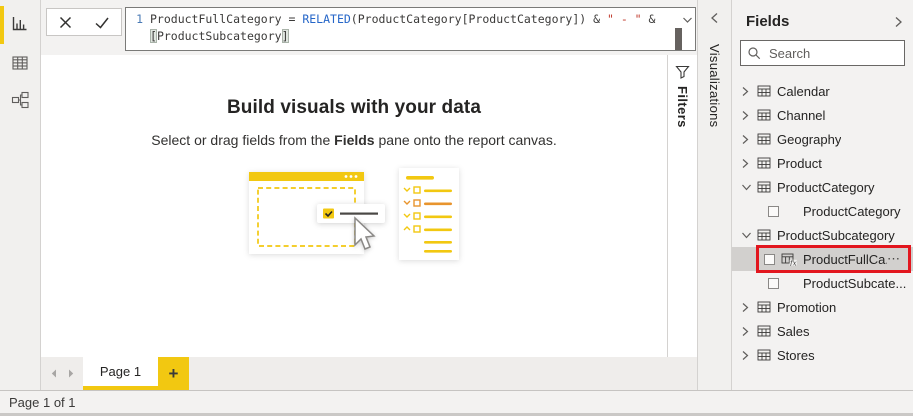 Image resolution: width=913 pixels, height=416 pixels. I want to click on table-name: ProductCategory, so click(826, 187).